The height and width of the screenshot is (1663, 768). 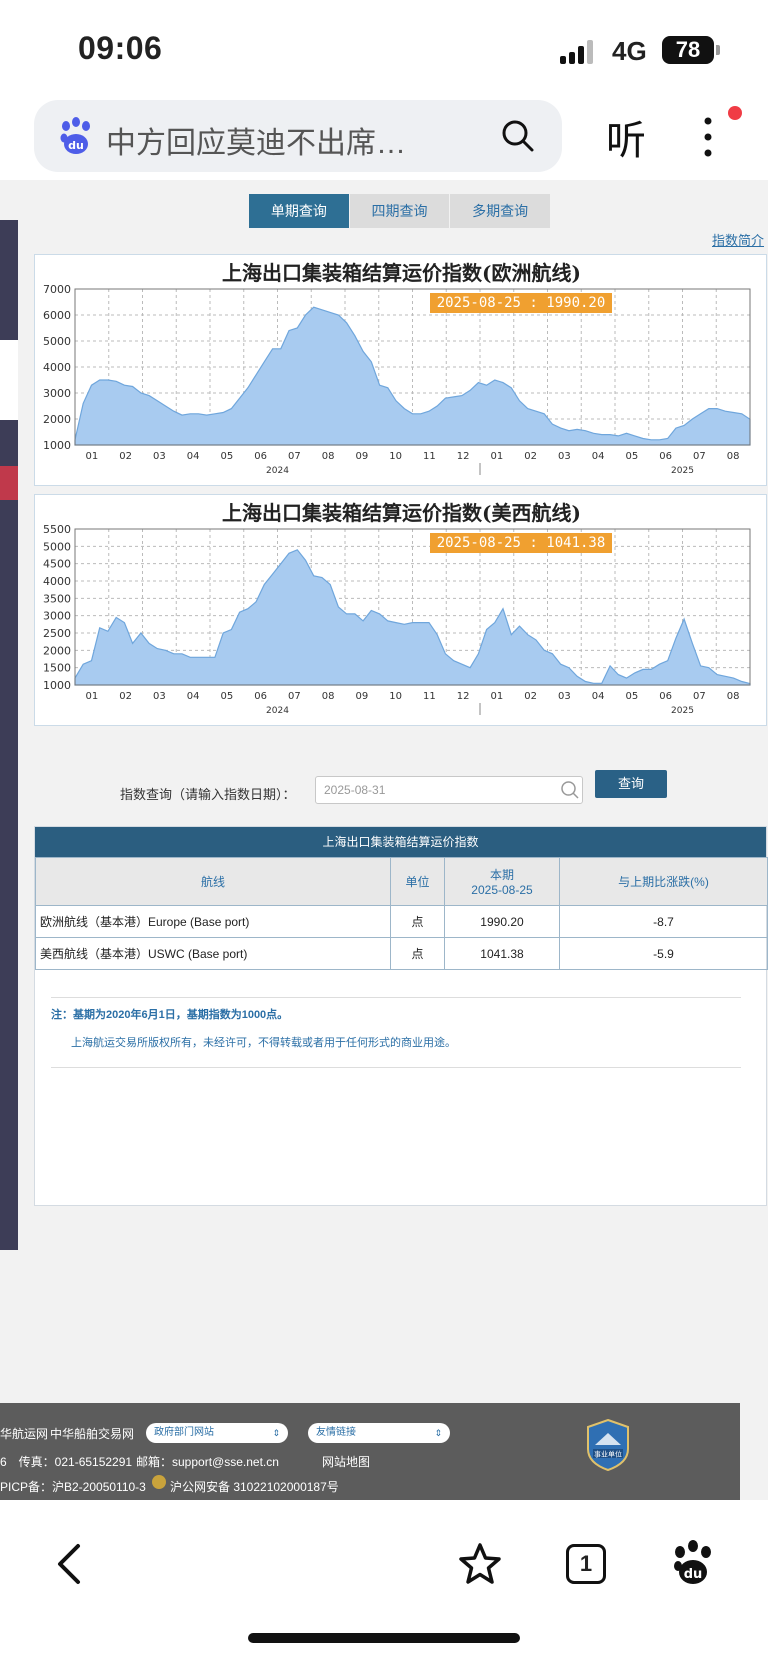 What do you see at coordinates (502, 890) in the screenshot?
I see `header-period-date: 2025-08-25` at bounding box center [502, 890].